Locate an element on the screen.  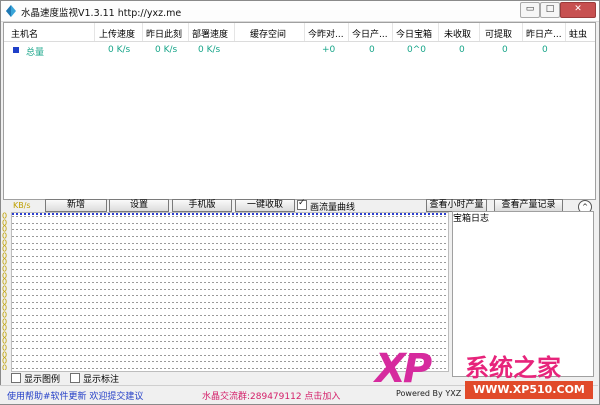
window-title: 水晶速度监视V1.3.11 http://yxz.me is located at coordinates (101, 13).